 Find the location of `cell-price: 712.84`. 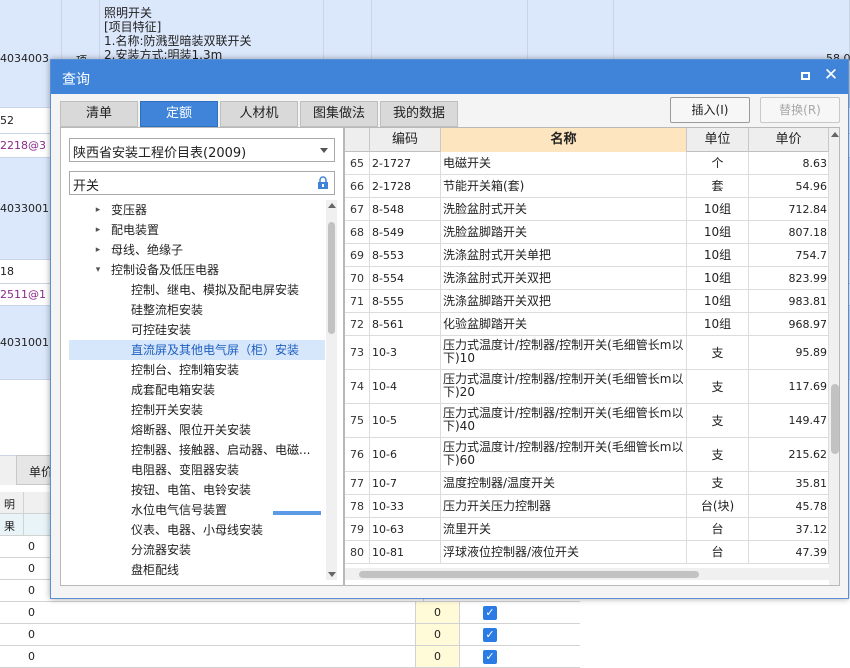

cell-price: 712.84 is located at coordinates (789, 209).